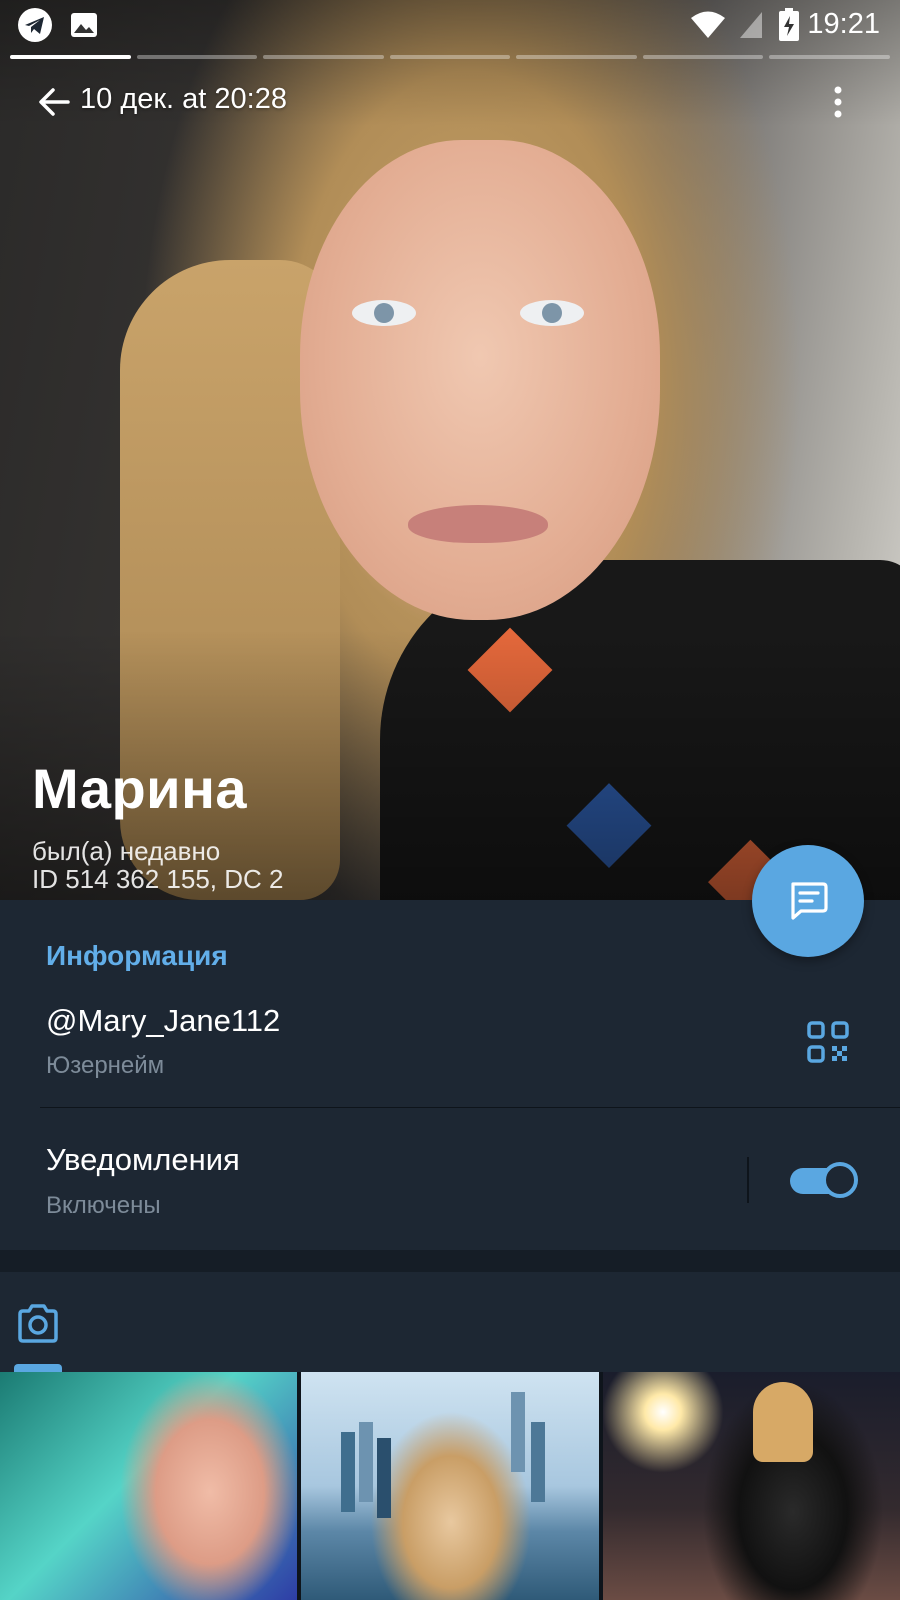 The image size is (900, 1600). Describe the element at coordinates (450, 25) in the screenshot. I see `status-bar: 19:21` at that location.